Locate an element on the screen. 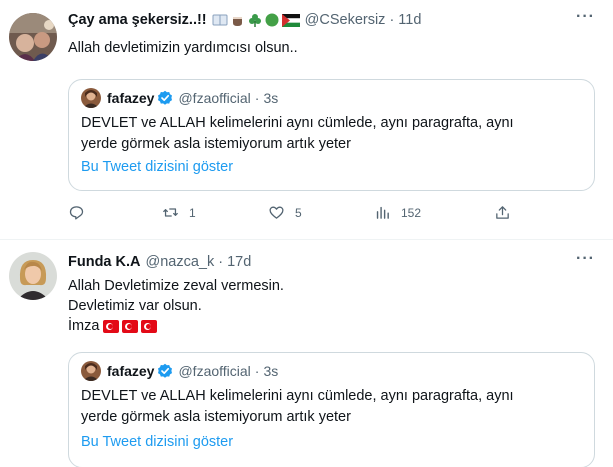 This screenshot has width=613, height=467. like-count: 5 is located at coordinates (298, 212).